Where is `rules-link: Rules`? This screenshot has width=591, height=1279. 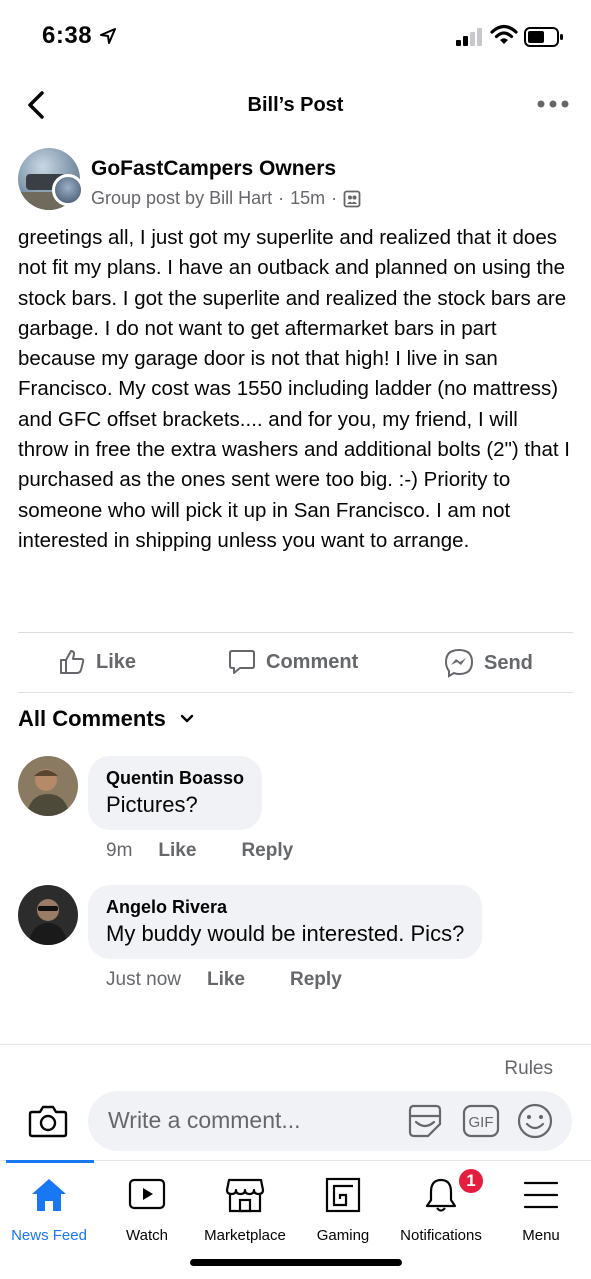 rules-link: Rules is located at coordinates (528, 1069).